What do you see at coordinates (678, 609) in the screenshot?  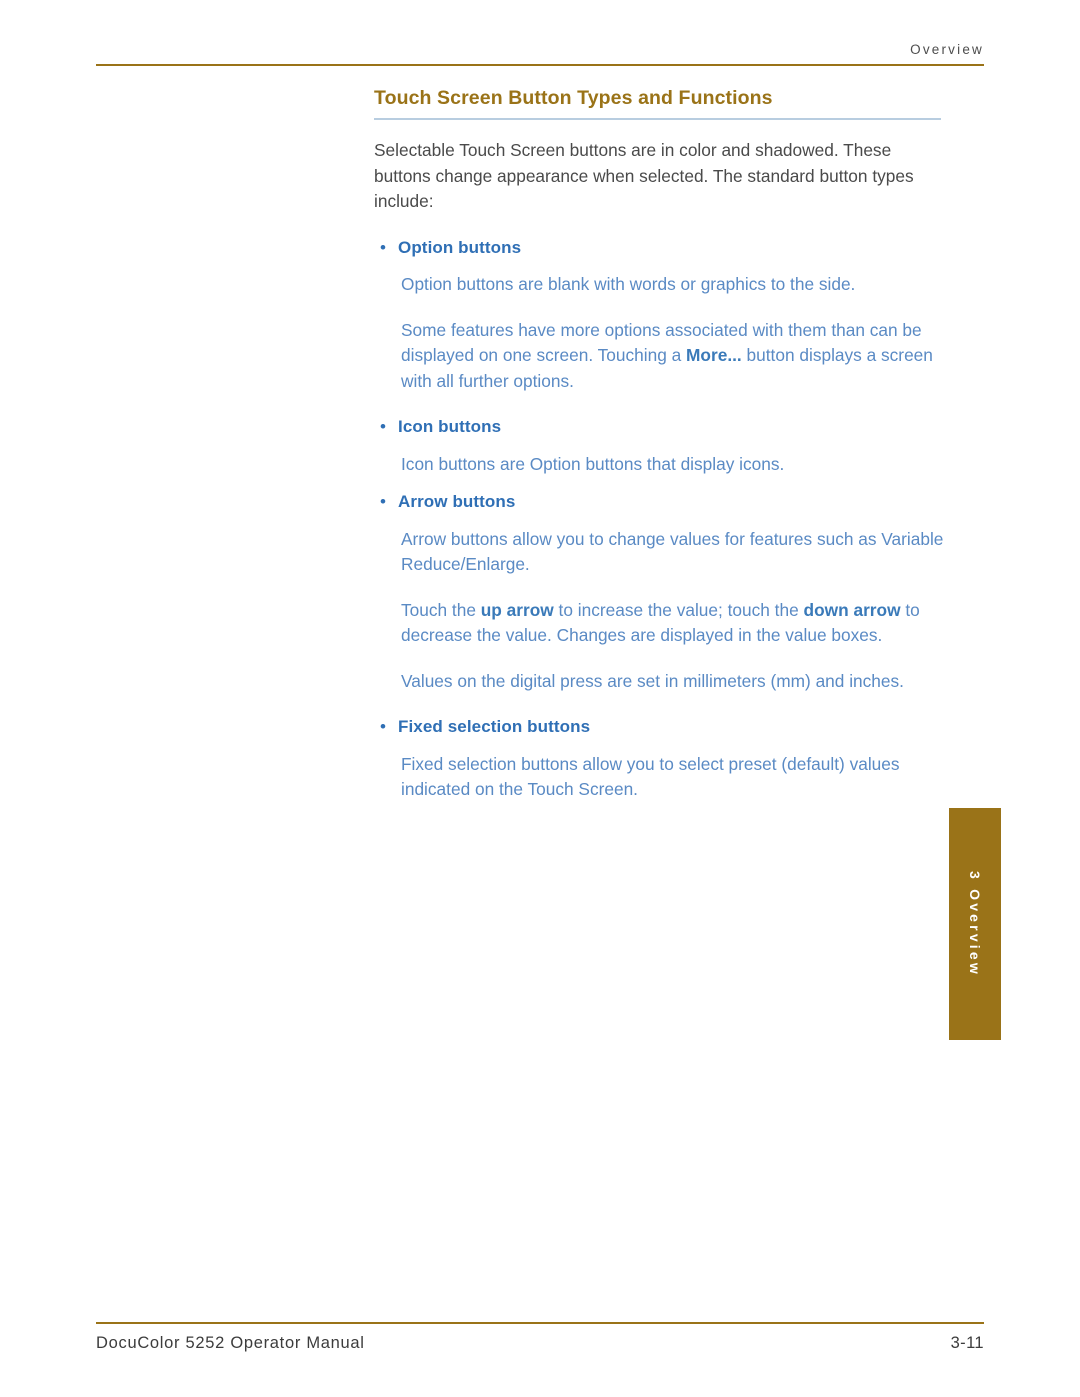 I see `text-arrow-part2: to increase the value; touch the` at bounding box center [678, 609].